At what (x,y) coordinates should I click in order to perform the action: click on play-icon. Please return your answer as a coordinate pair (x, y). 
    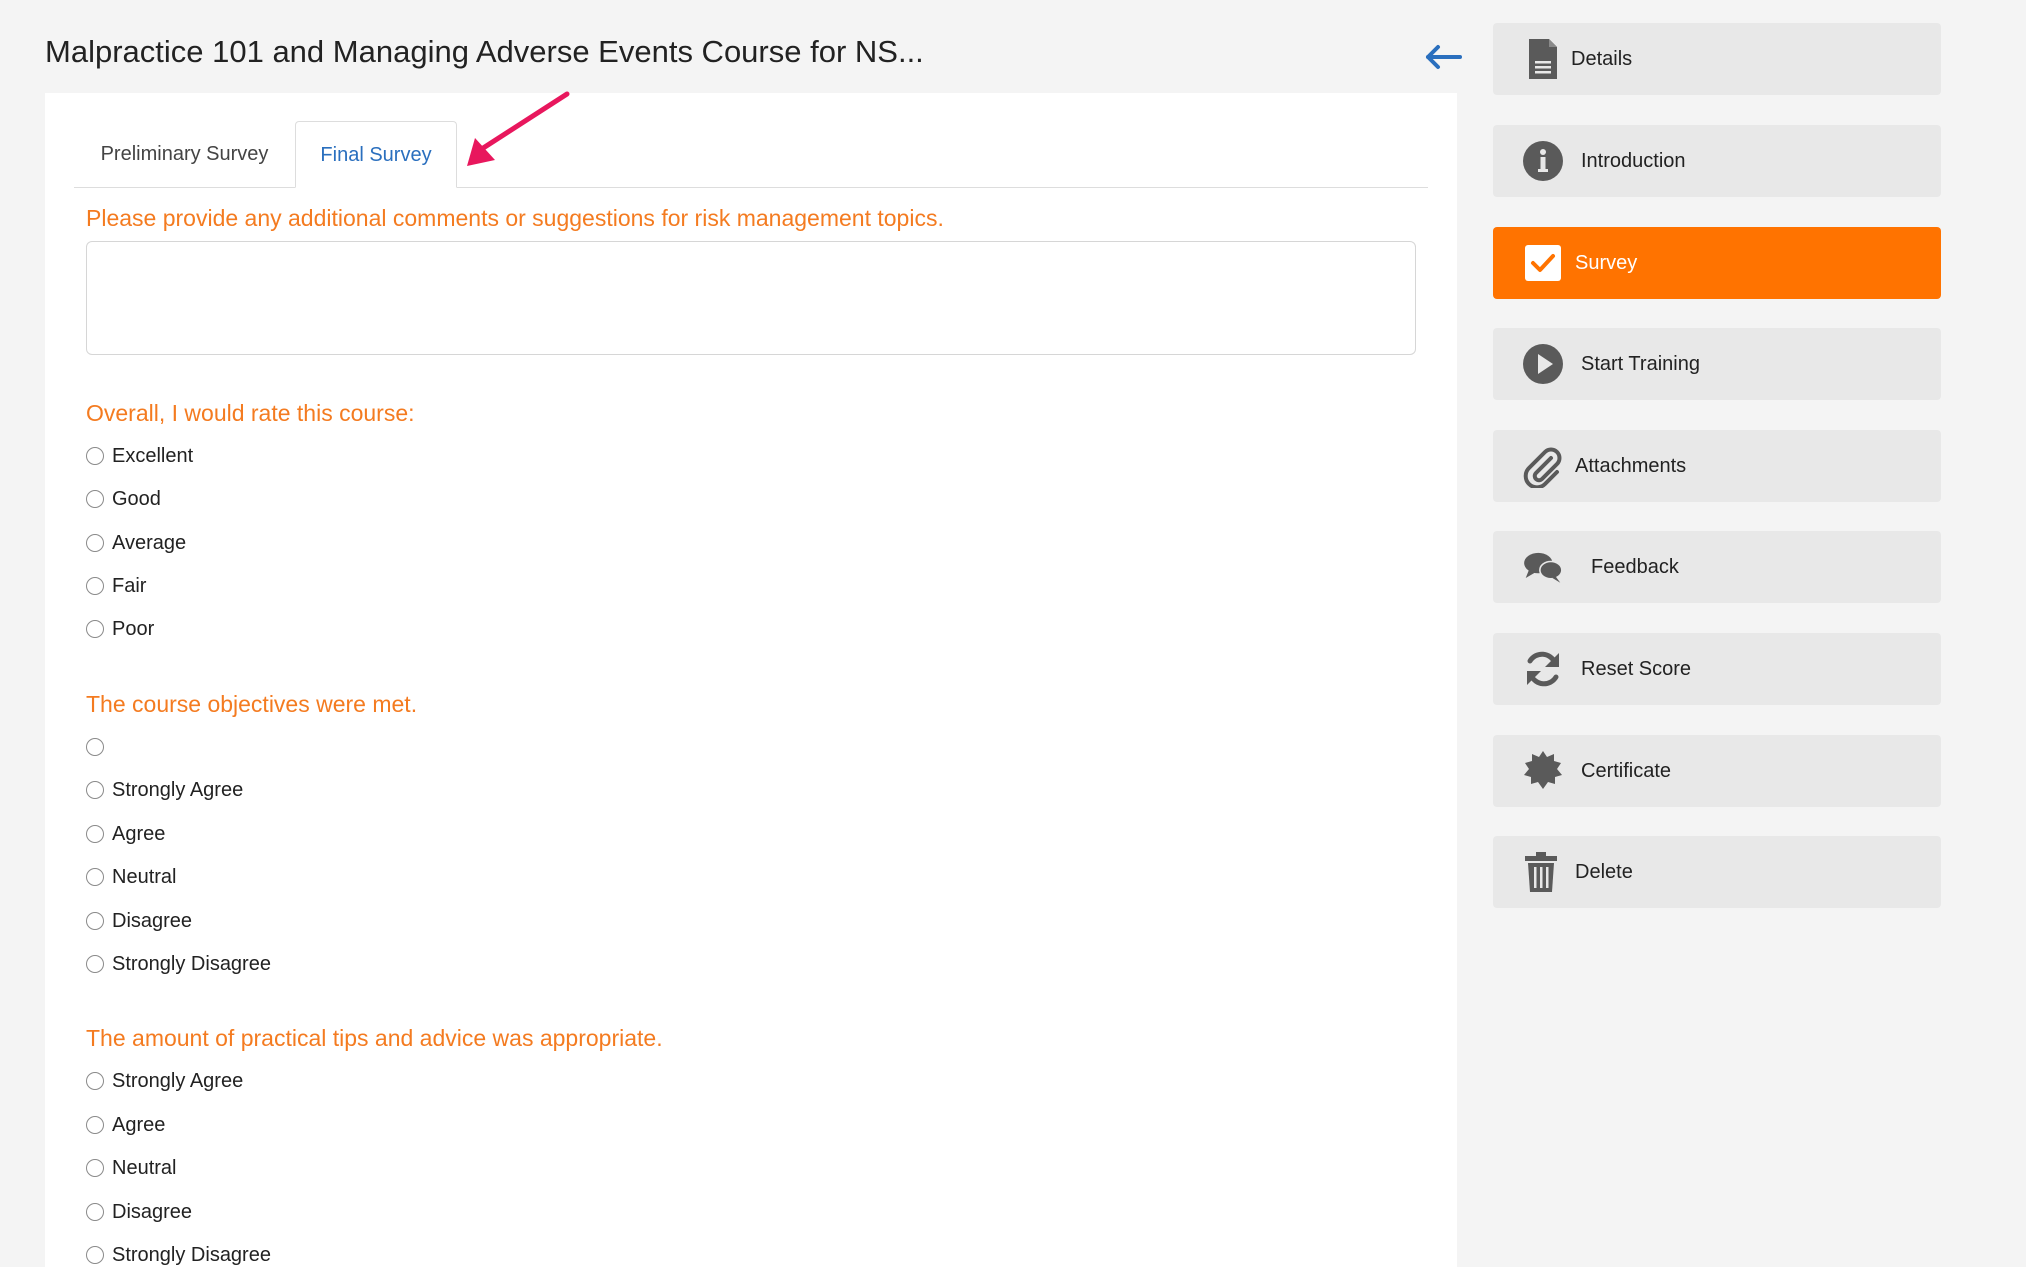
    Looking at the image, I should click on (1543, 364).